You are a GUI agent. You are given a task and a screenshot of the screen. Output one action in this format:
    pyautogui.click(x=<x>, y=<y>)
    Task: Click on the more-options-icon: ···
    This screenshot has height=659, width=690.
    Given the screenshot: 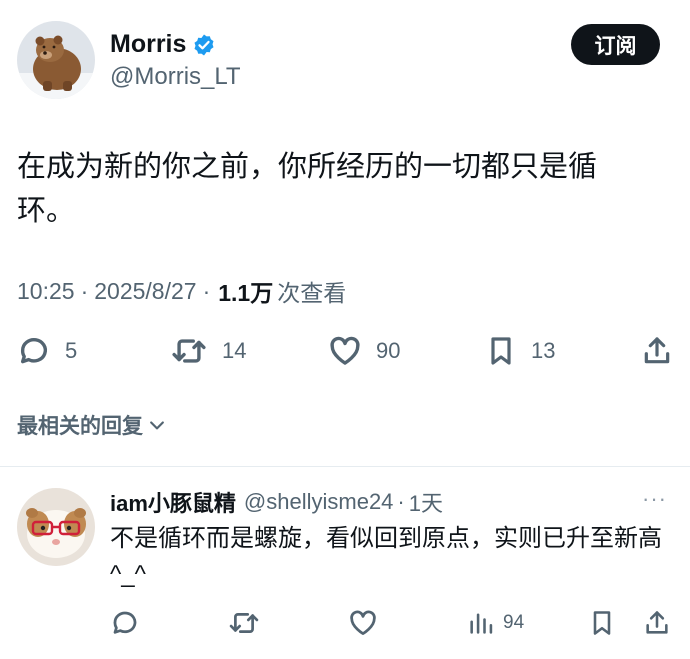 What is the action you would take?
    pyautogui.click(x=654, y=499)
    